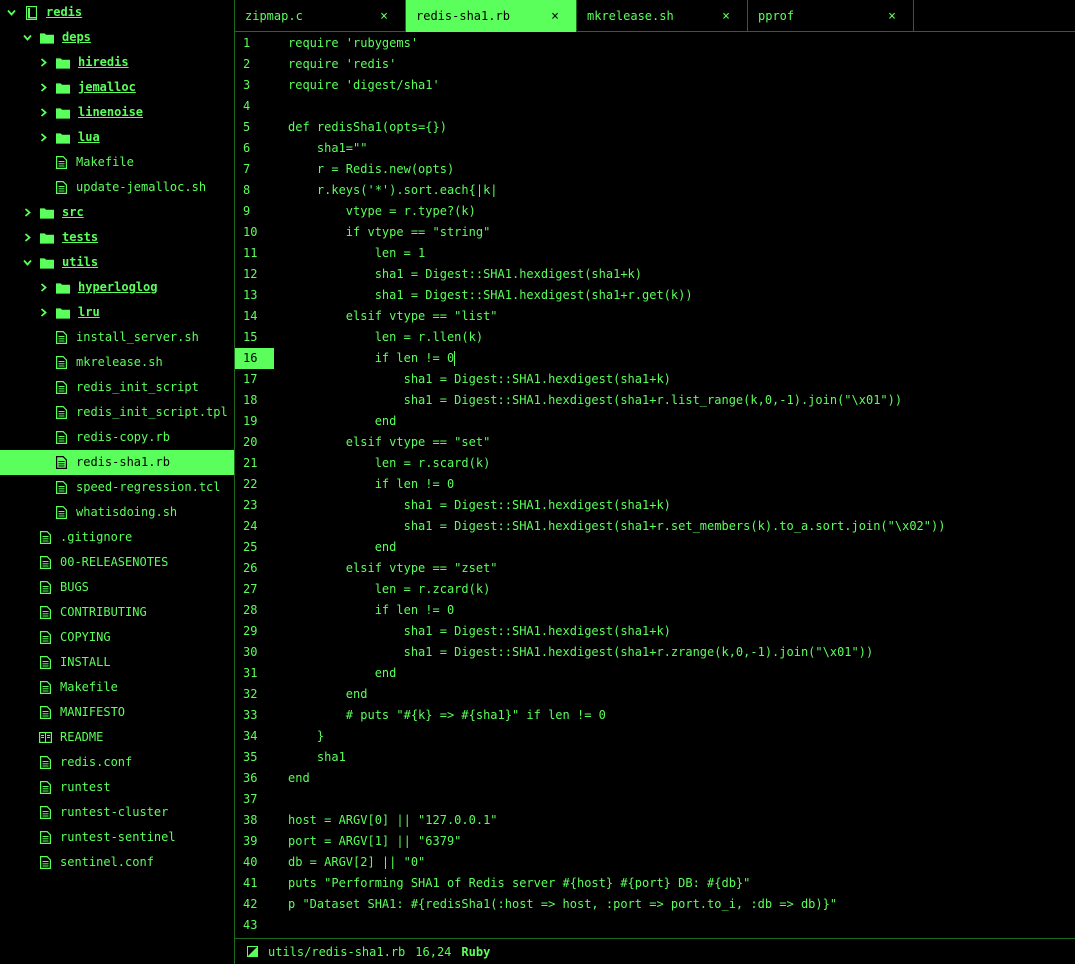 This screenshot has width=1075, height=964. Describe the element at coordinates (491, 16) in the screenshot. I see `tab-redis-sha1-rb: redis-sha1.rb ×` at that location.